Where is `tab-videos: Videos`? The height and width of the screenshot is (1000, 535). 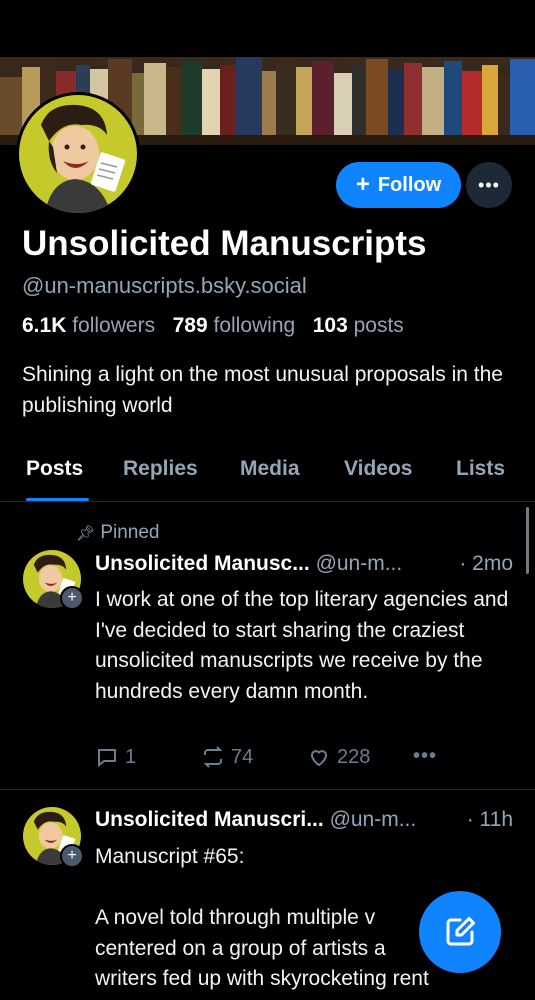 tab-videos: Videos is located at coordinates (378, 469).